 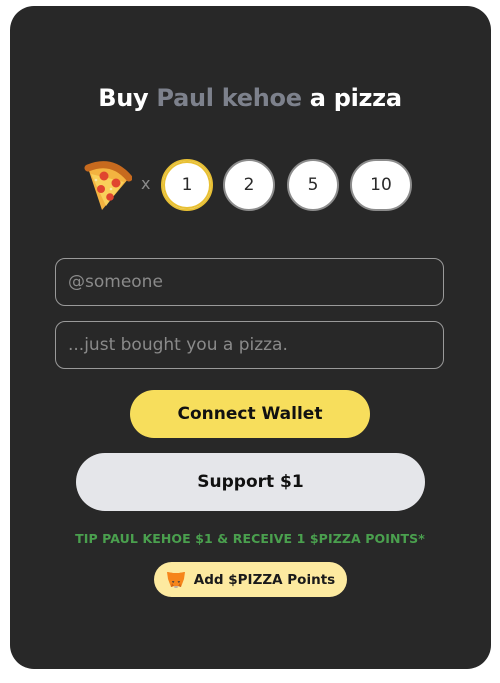 I want to click on add-pizza-points-button: Add $PIZZA Points, so click(x=250, y=579).